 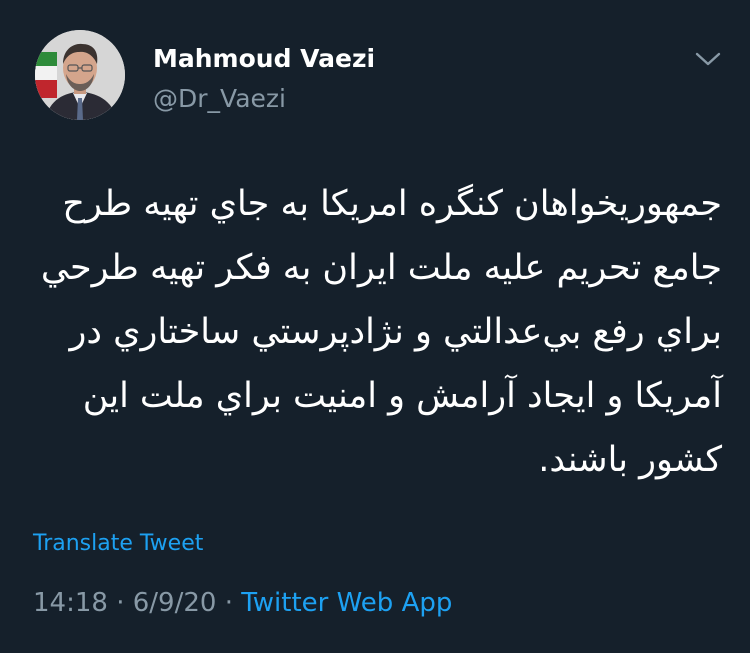 What do you see at coordinates (219, 98) in the screenshot?
I see `author-handle: @Dr_Vaezi` at bounding box center [219, 98].